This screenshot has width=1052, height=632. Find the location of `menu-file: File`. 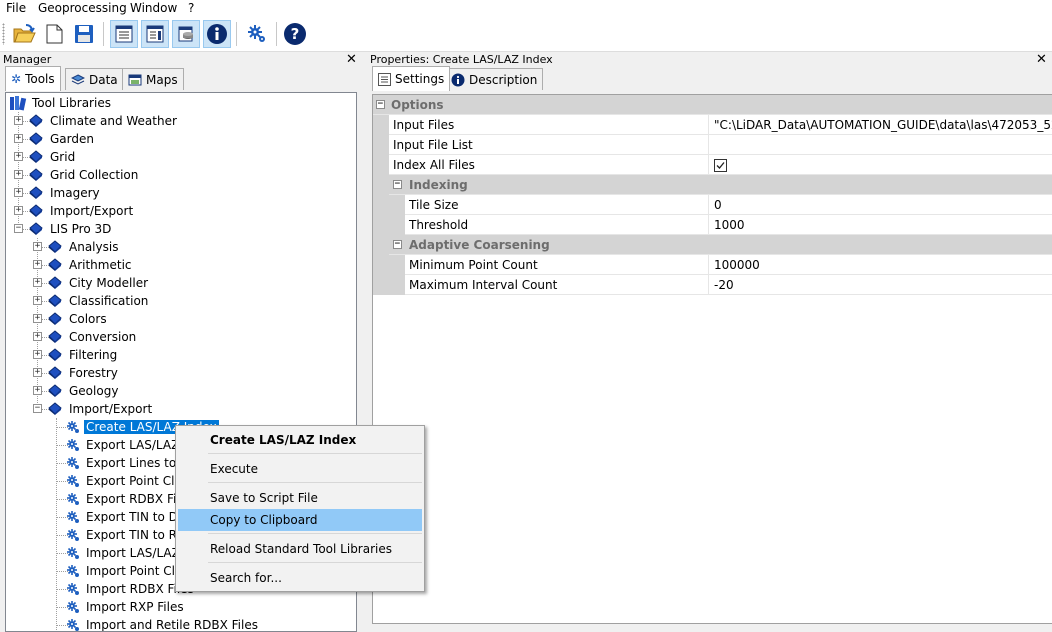

menu-file: File is located at coordinates (16, 8).